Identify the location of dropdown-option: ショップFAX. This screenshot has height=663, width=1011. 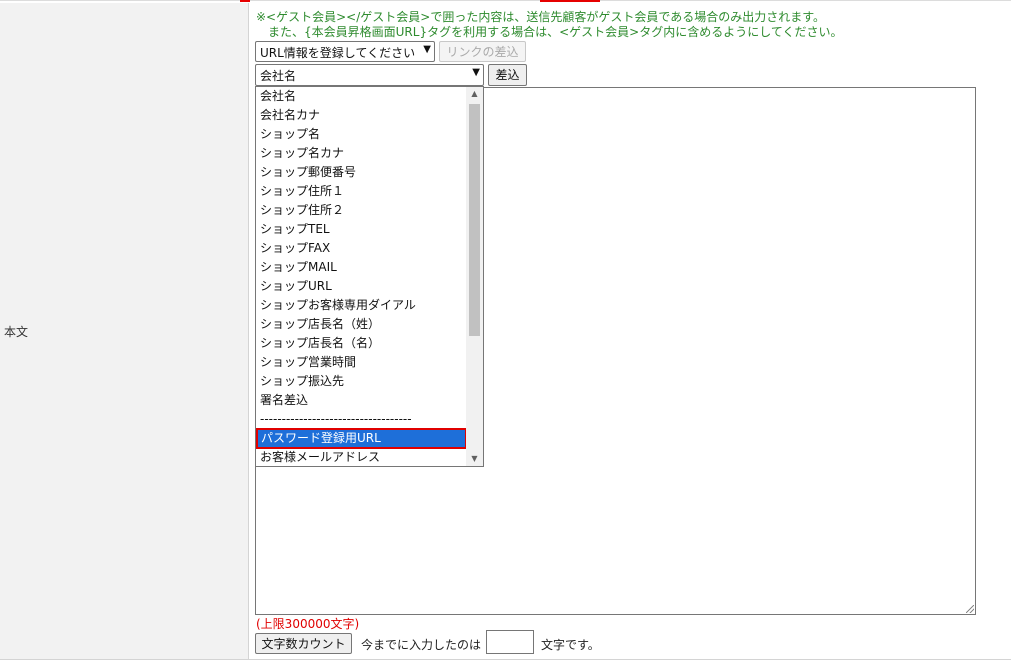
(361, 248).